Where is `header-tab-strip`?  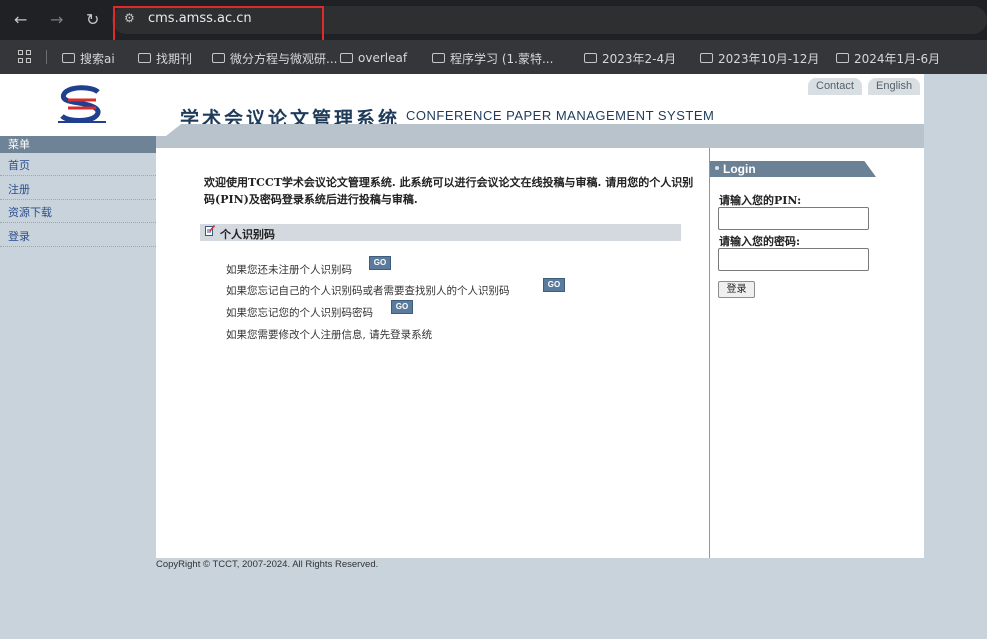 header-tab-strip is located at coordinates (545, 130).